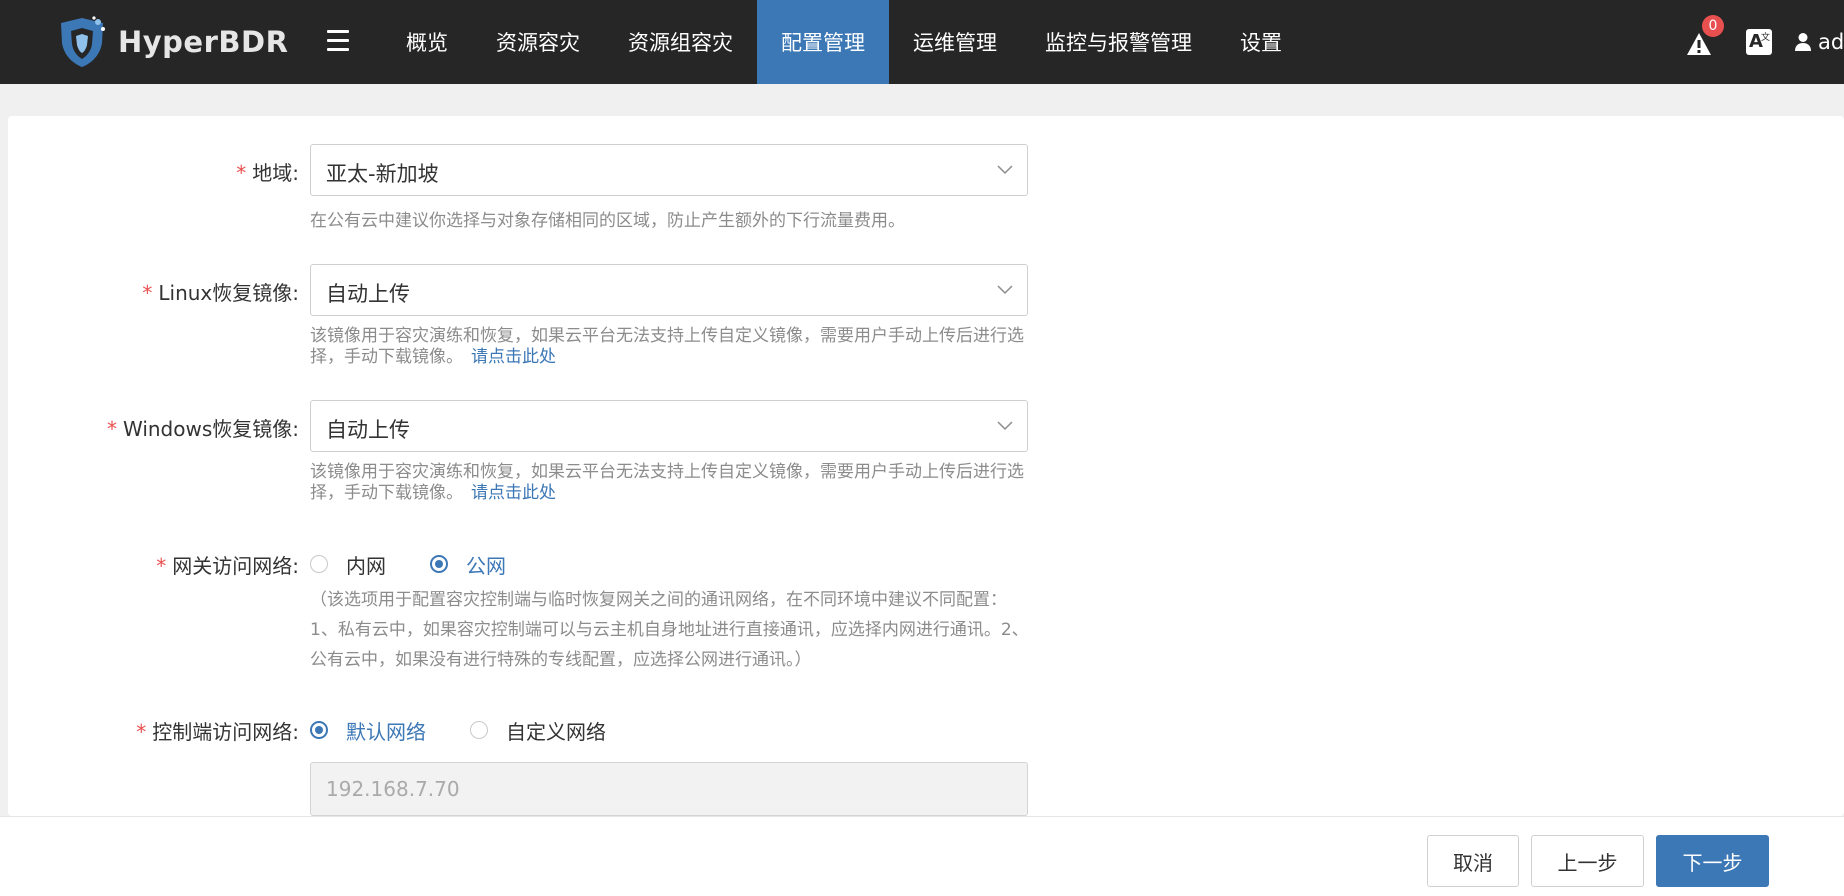  What do you see at coordinates (220, 293) in the screenshot?
I see `linux-image-label: * Linux恢复镜像:` at bounding box center [220, 293].